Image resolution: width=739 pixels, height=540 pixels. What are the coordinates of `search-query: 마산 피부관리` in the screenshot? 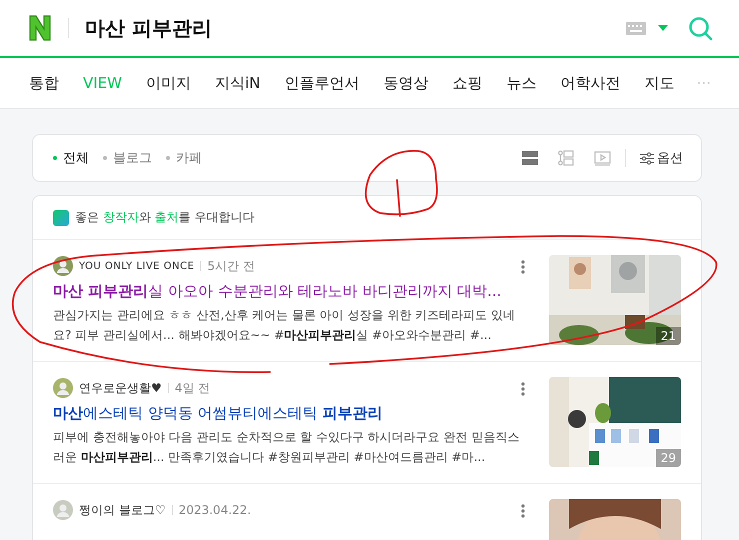 It's located at (148, 28).